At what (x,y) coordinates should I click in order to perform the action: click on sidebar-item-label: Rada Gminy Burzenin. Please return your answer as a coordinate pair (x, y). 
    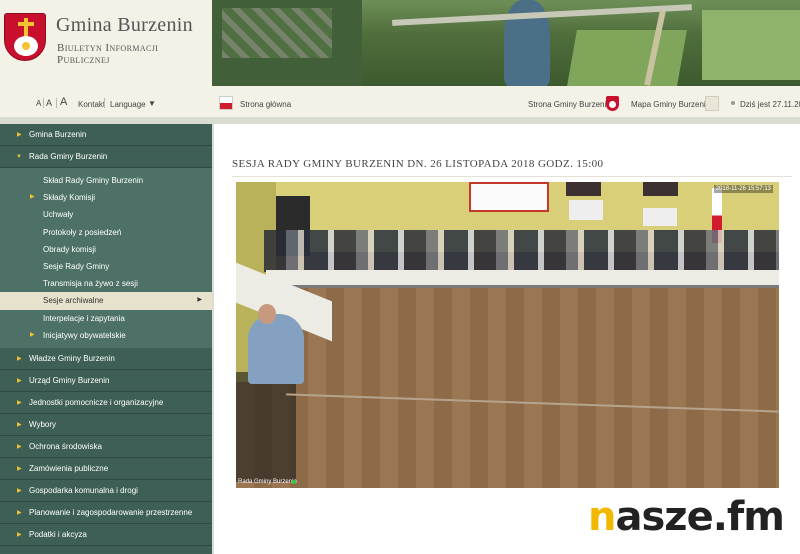
    Looking at the image, I should click on (68, 156).